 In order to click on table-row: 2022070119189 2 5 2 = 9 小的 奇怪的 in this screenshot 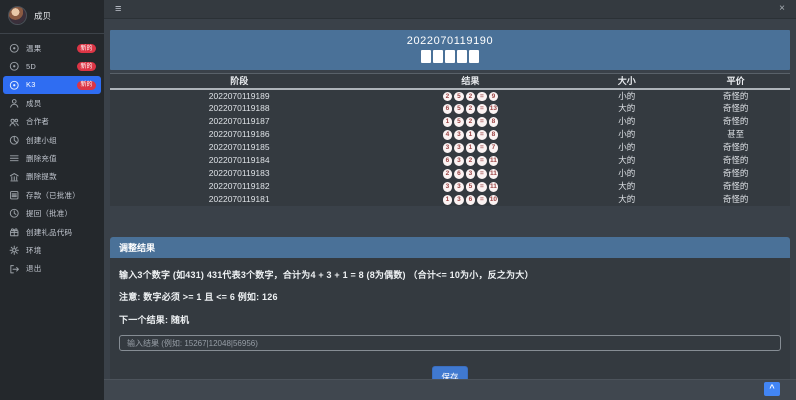, I will do `click(450, 95)`.